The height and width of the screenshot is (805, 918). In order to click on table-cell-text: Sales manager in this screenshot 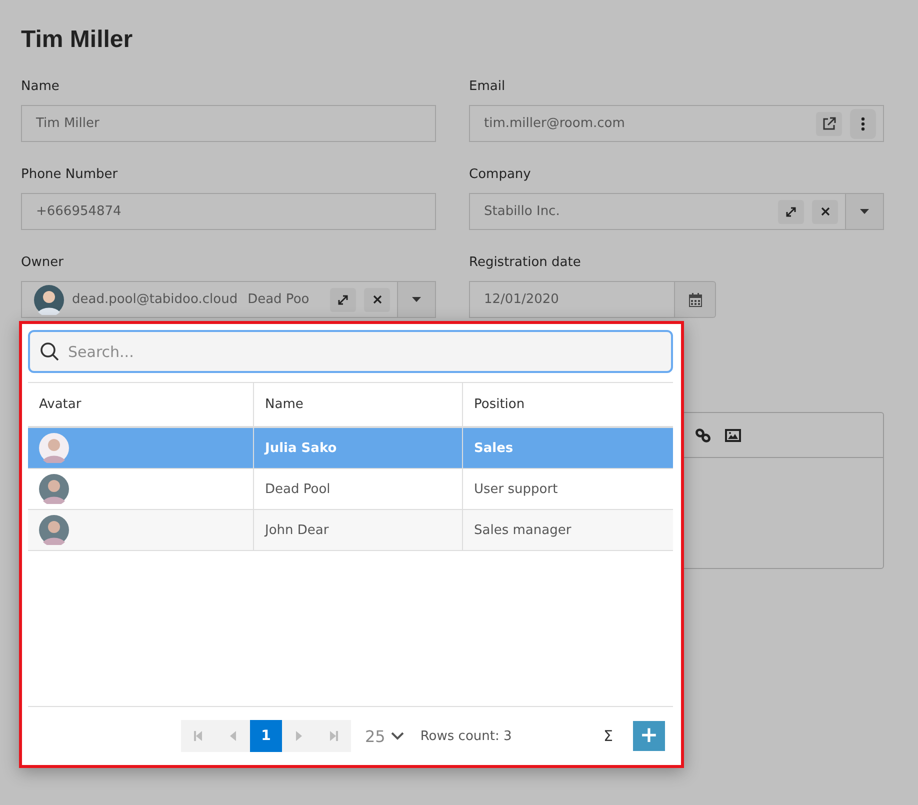, I will do `click(522, 531)`.